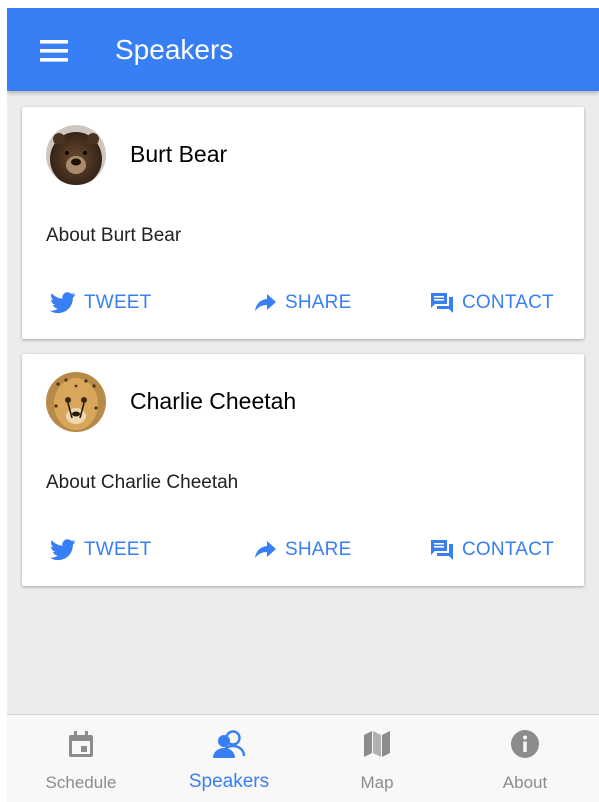  I want to click on info-icon, so click(525, 744).